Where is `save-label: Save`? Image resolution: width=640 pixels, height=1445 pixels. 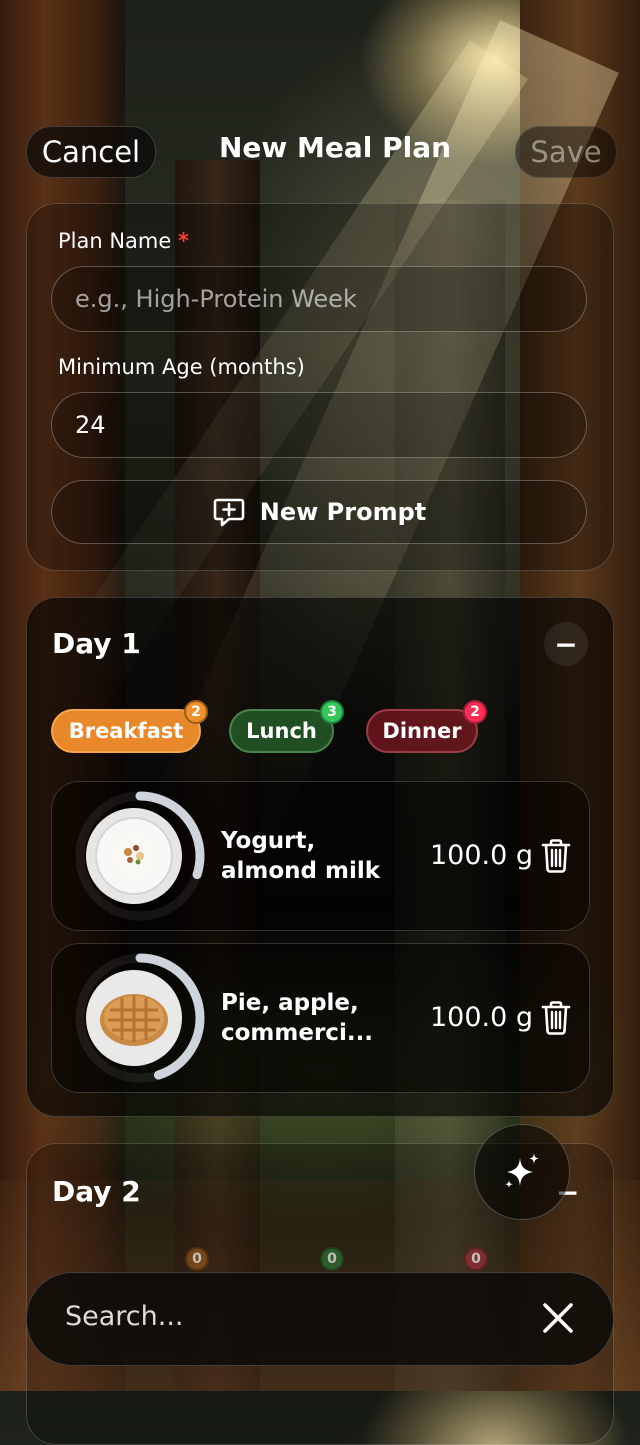 save-label: Save is located at coordinates (566, 152).